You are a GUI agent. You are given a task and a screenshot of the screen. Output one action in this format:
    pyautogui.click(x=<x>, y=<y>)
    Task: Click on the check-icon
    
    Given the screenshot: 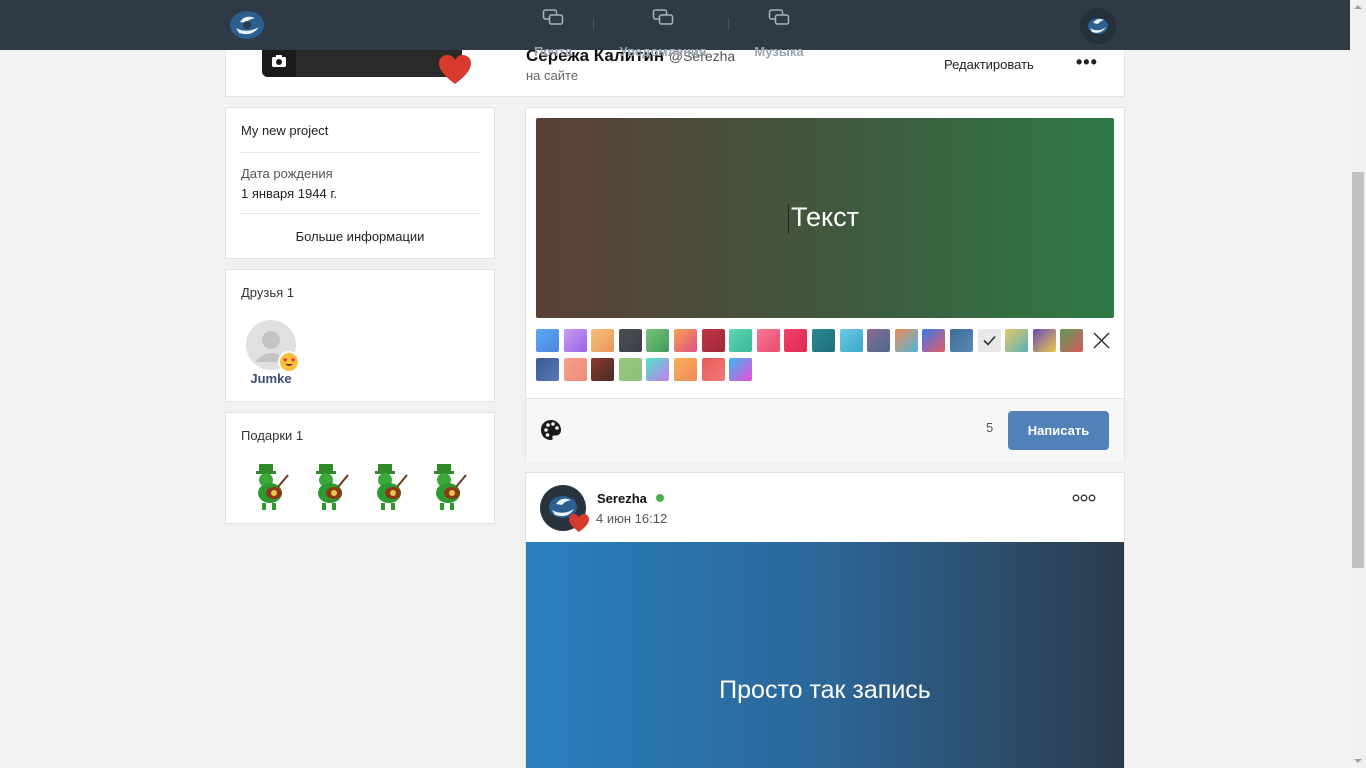 What is the action you would take?
    pyautogui.click(x=989, y=340)
    